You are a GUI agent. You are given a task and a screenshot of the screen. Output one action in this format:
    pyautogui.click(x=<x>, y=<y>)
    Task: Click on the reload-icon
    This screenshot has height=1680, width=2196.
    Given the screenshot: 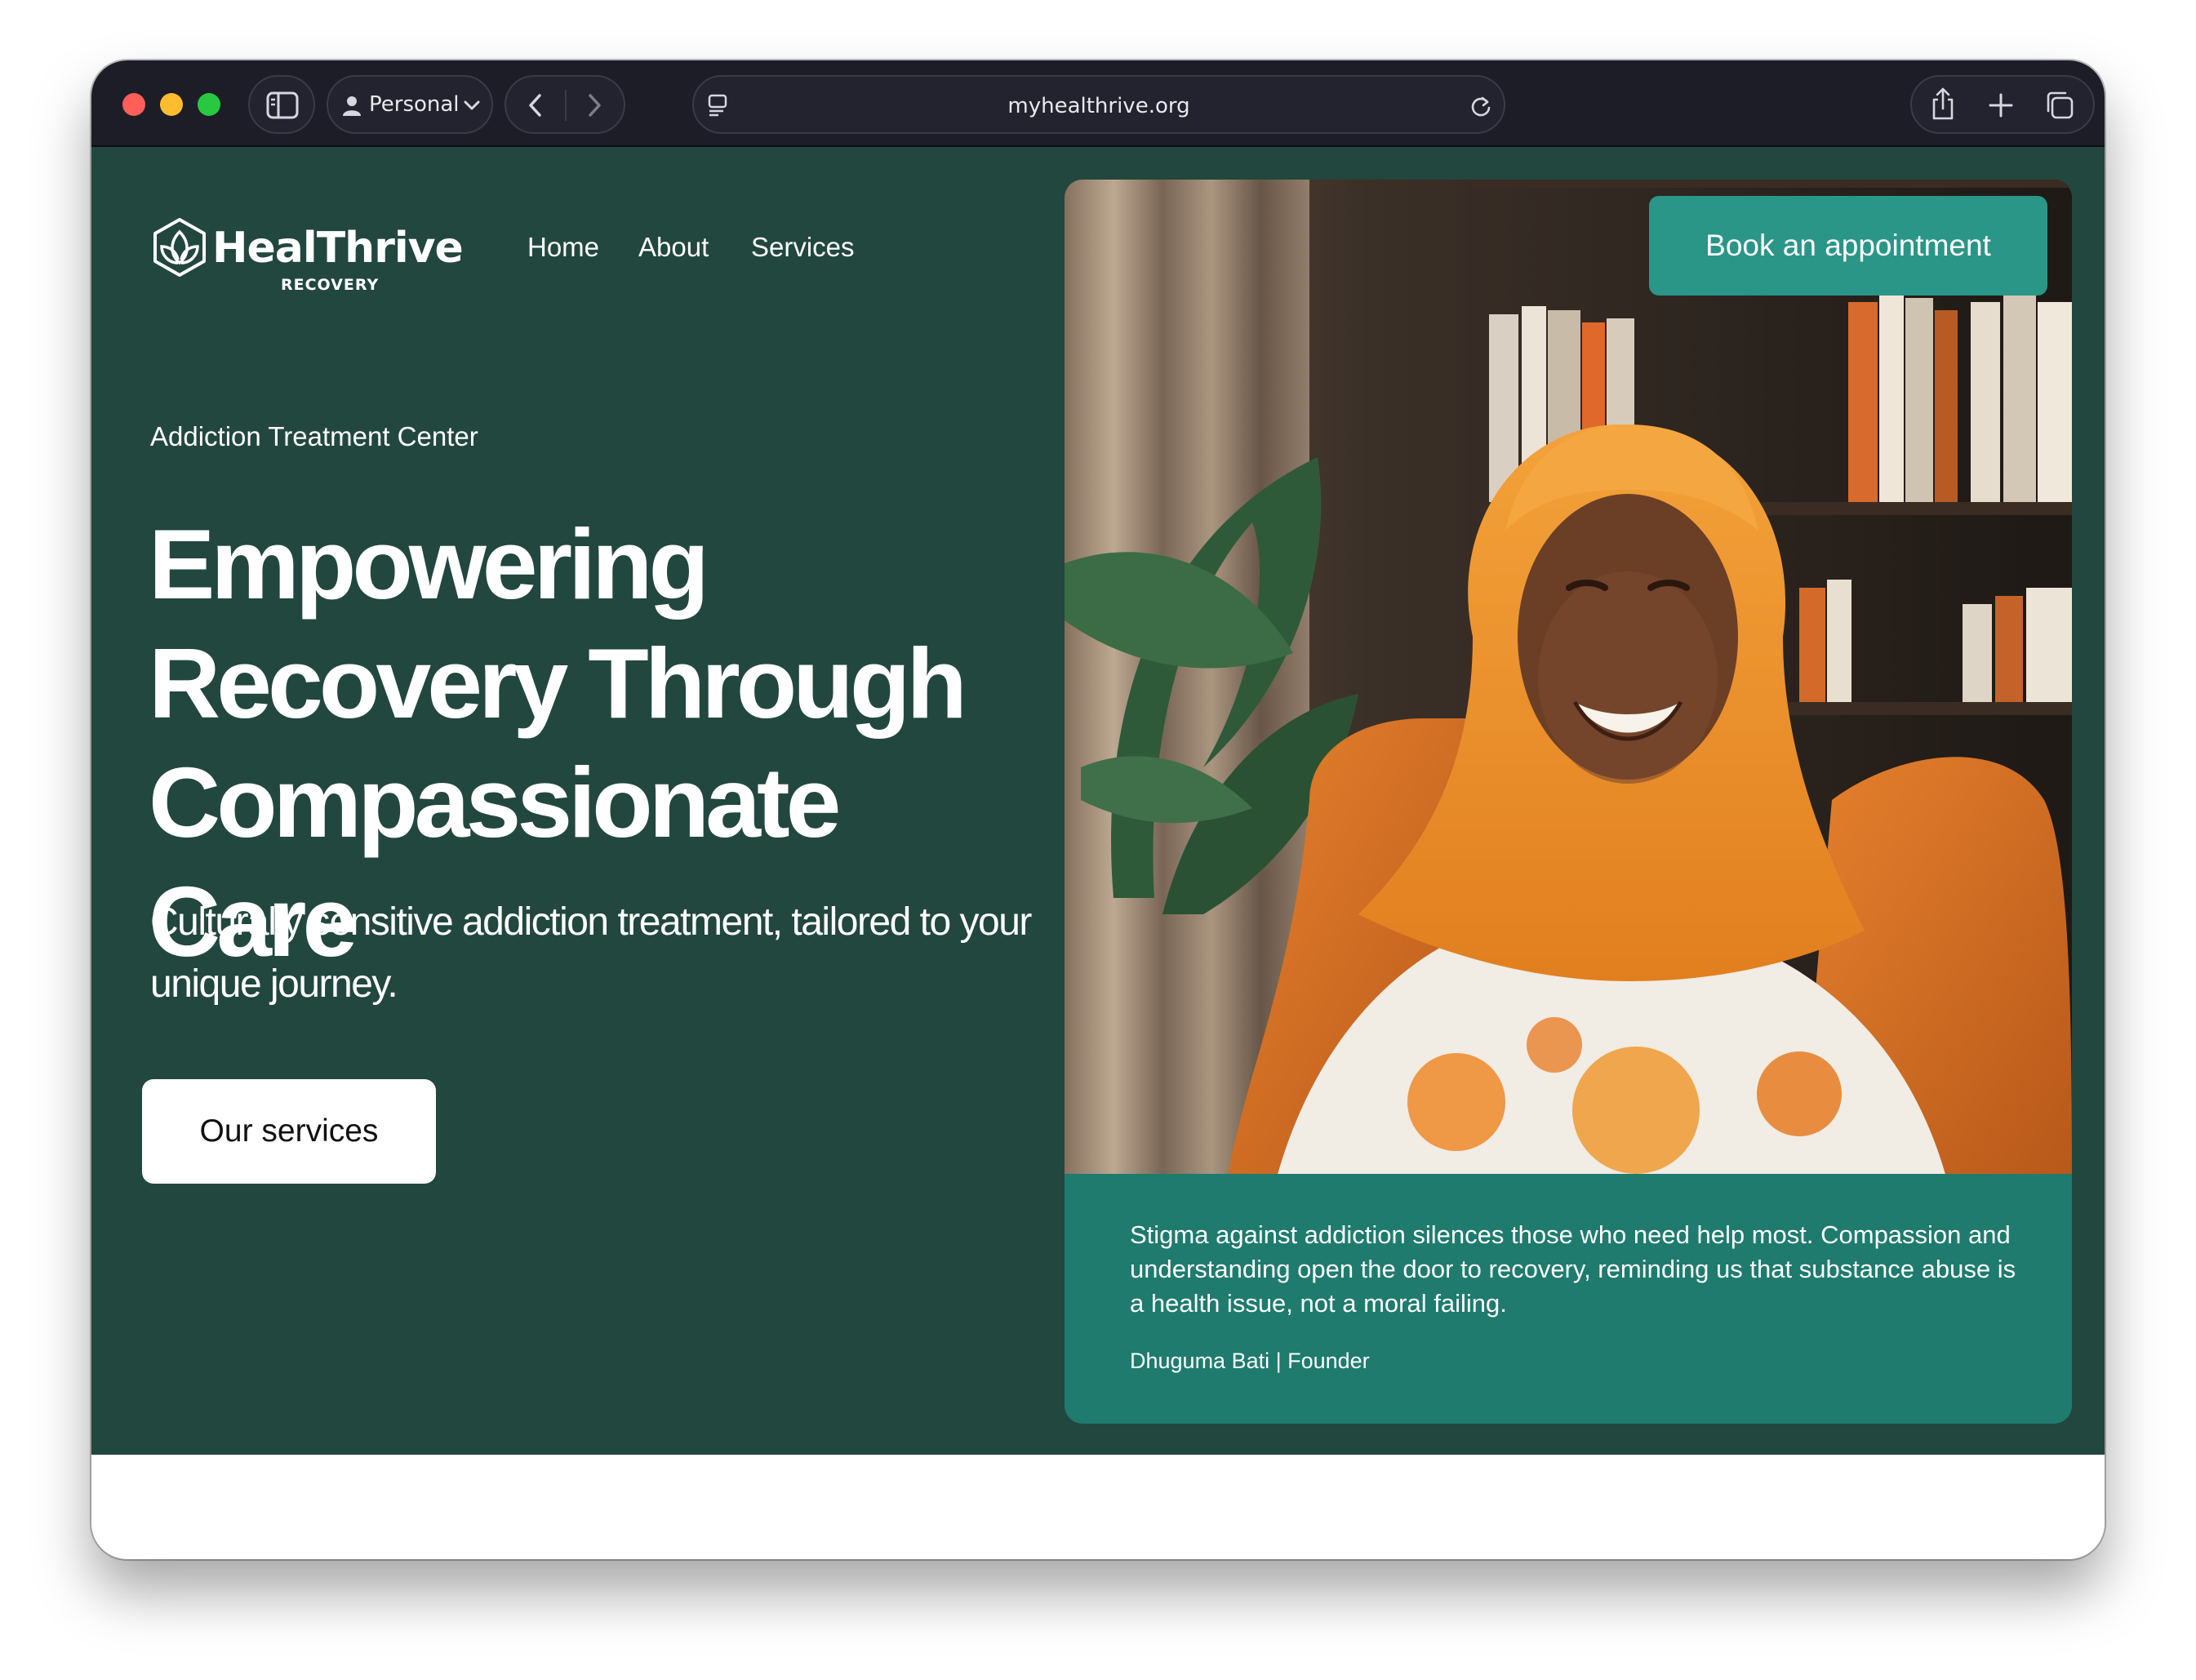 What is the action you would take?
    pyautogui.click(x=1480, y=106)
    